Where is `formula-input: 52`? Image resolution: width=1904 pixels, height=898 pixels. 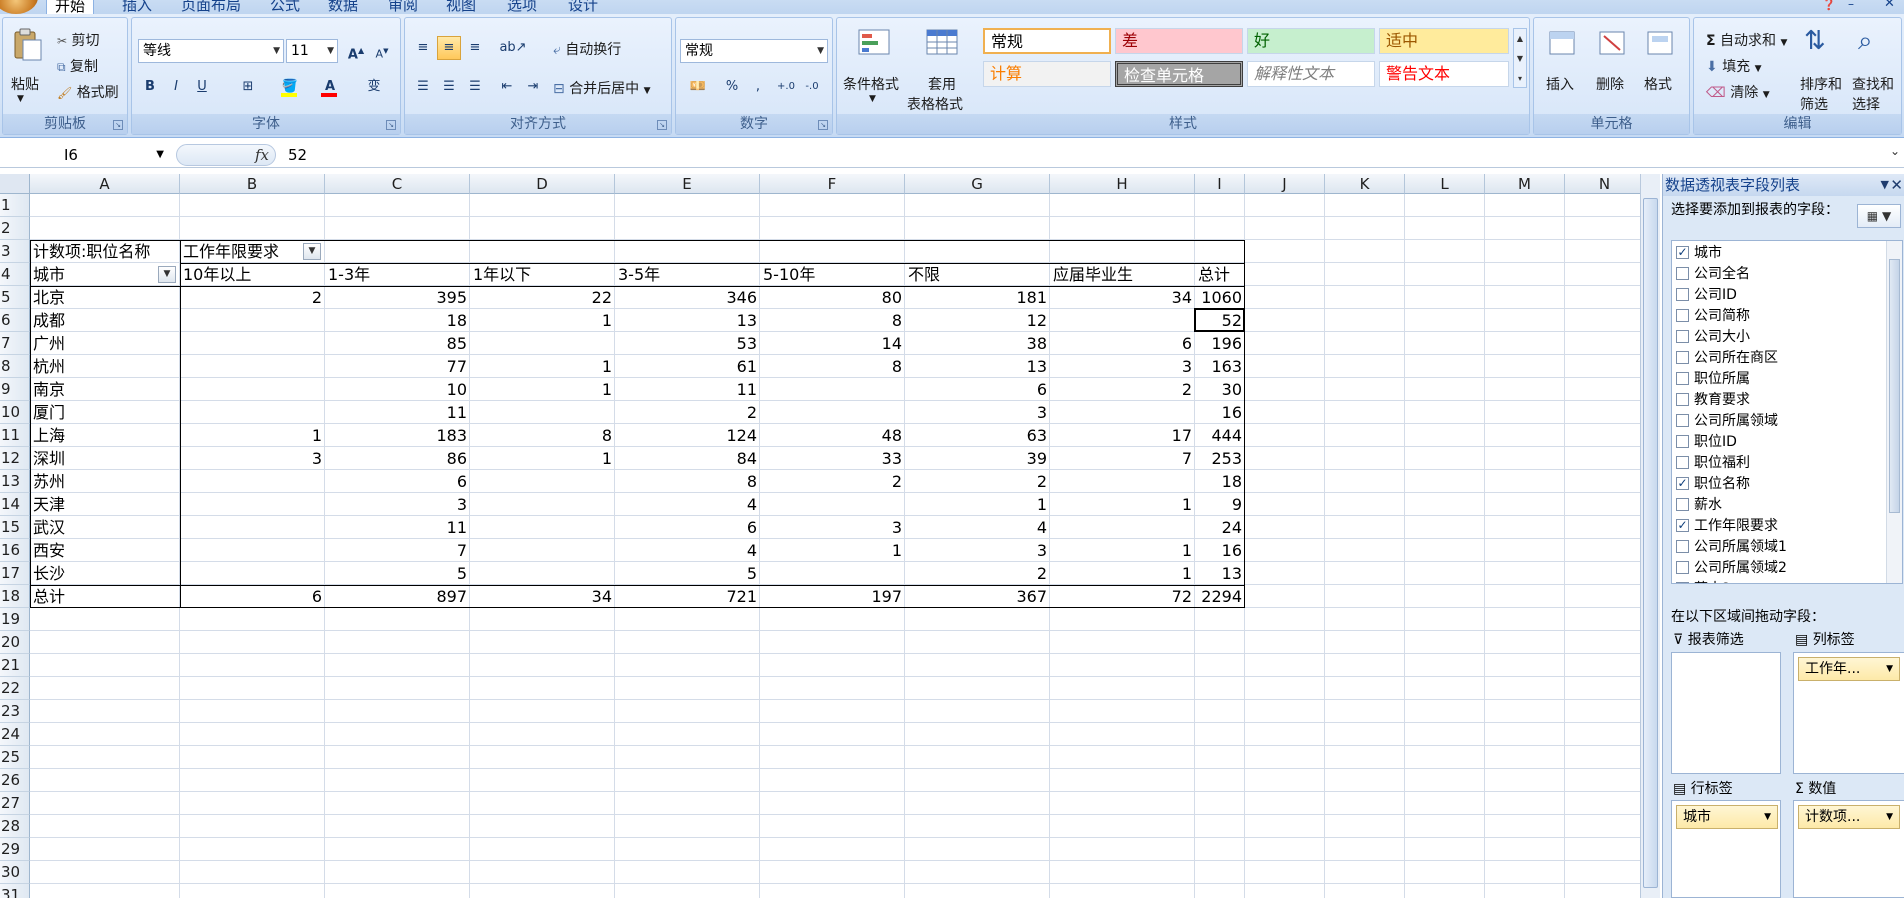
formula-input: 52 is located at coordinates (297, 155).